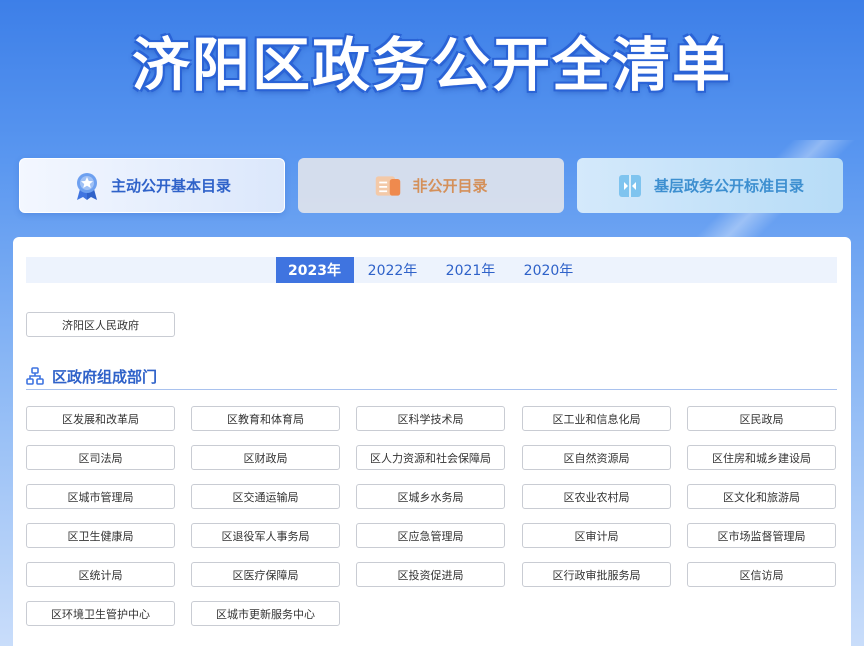  Describe the element at coordinates (549, 270) in the screenshot. I see `tab-year-2020: 2020年` at that location.